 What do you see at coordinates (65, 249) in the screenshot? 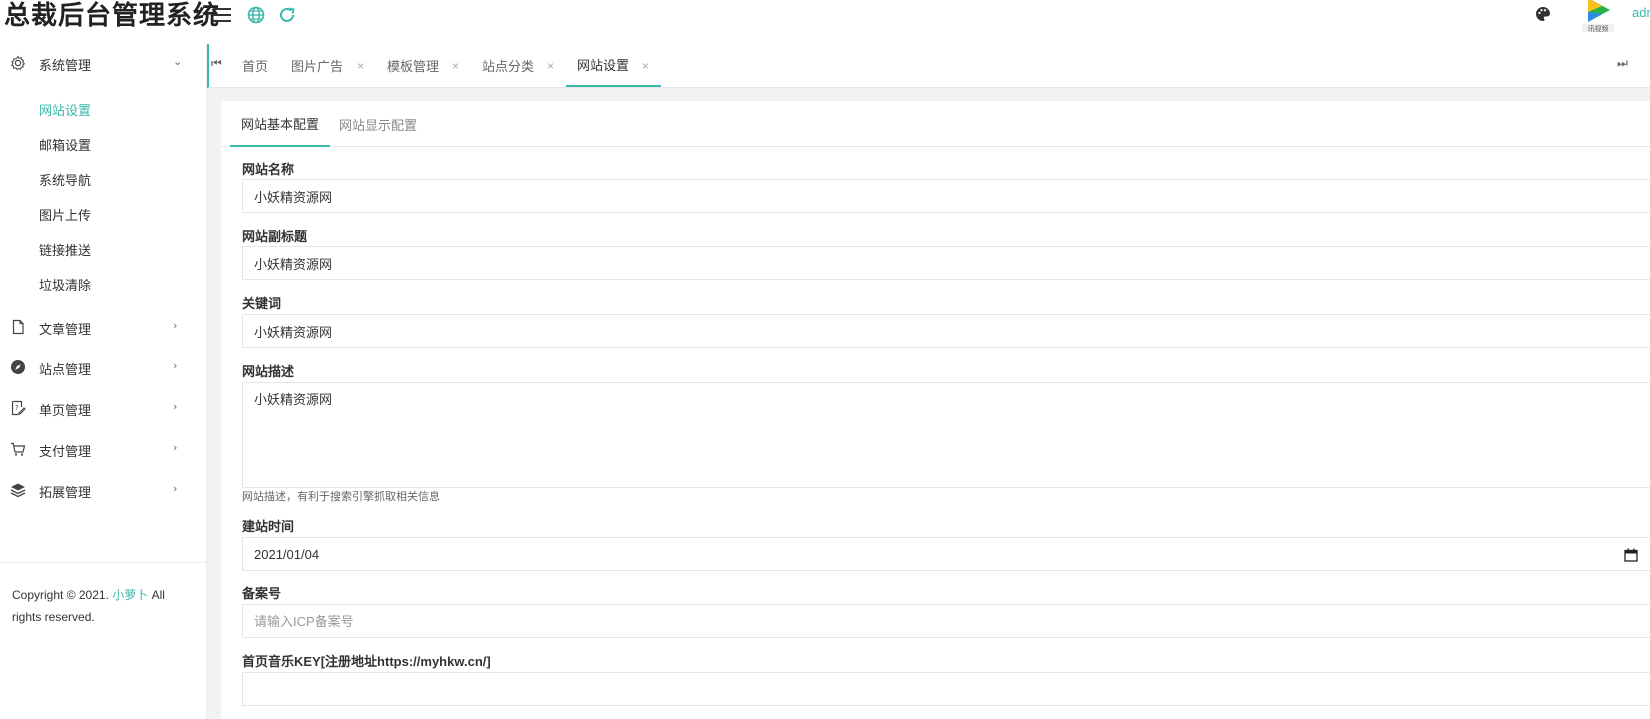
I see `sidebar-item-link-push: 链接推送` at bounding box center [65, 249].